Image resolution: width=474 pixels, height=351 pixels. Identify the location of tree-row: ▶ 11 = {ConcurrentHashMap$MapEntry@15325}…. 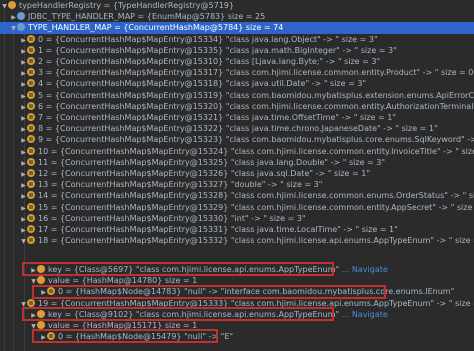
(237, 162).